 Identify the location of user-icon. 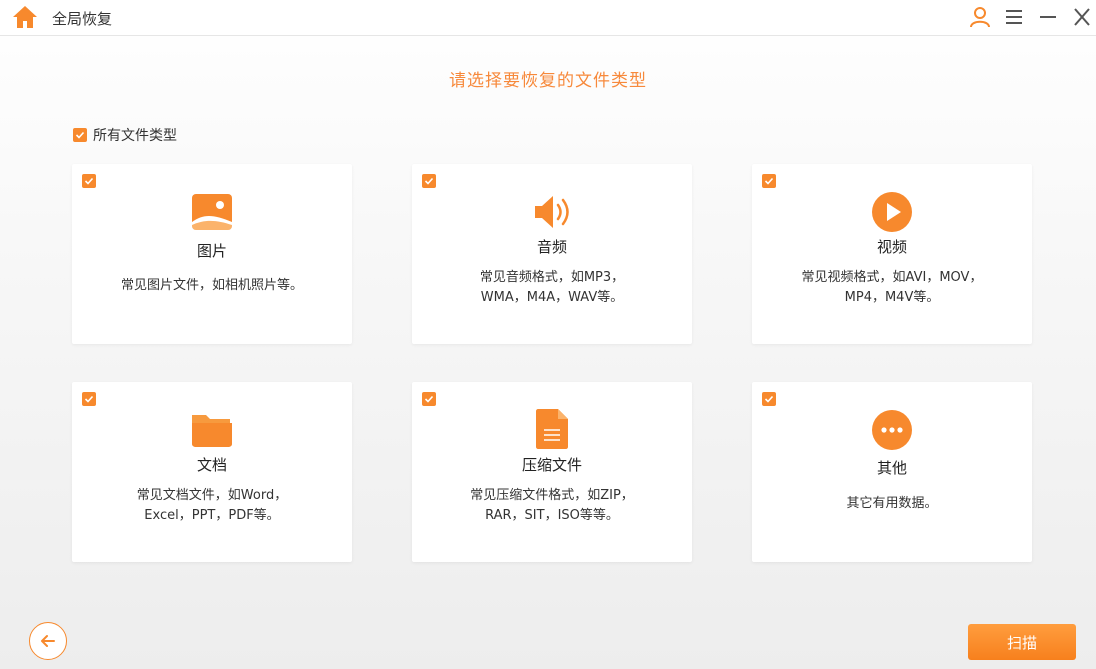
(980, 17).